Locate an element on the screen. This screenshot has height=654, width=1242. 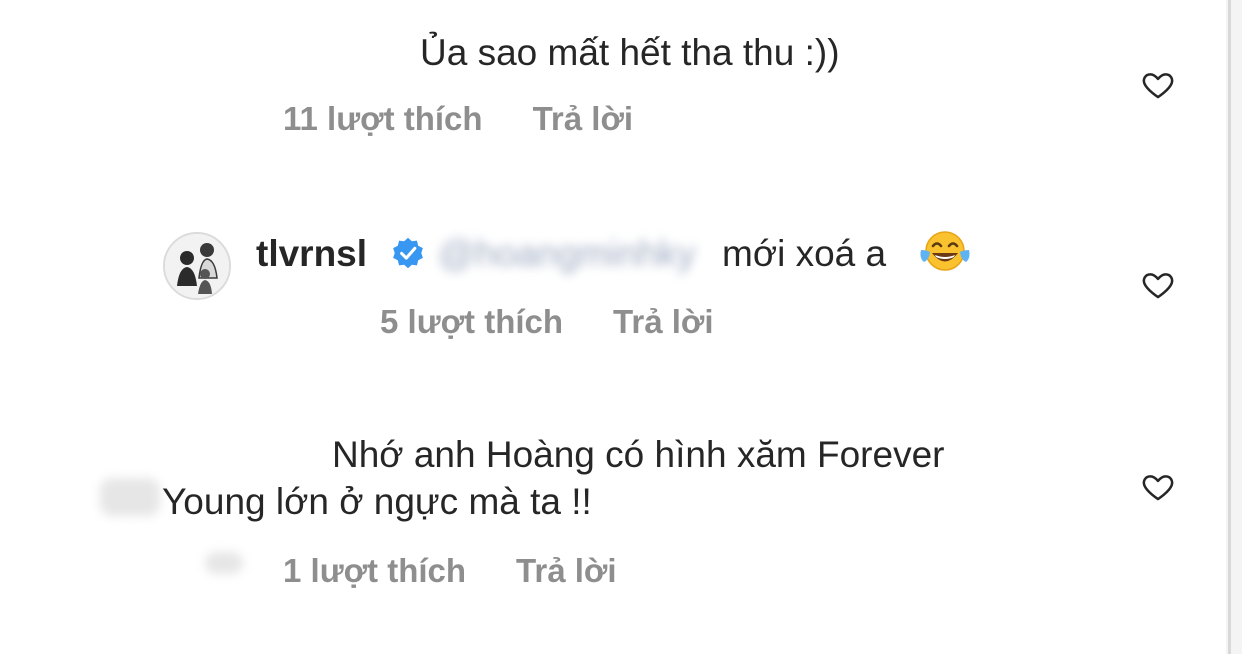
avatar is located at coordinates (197, 266).